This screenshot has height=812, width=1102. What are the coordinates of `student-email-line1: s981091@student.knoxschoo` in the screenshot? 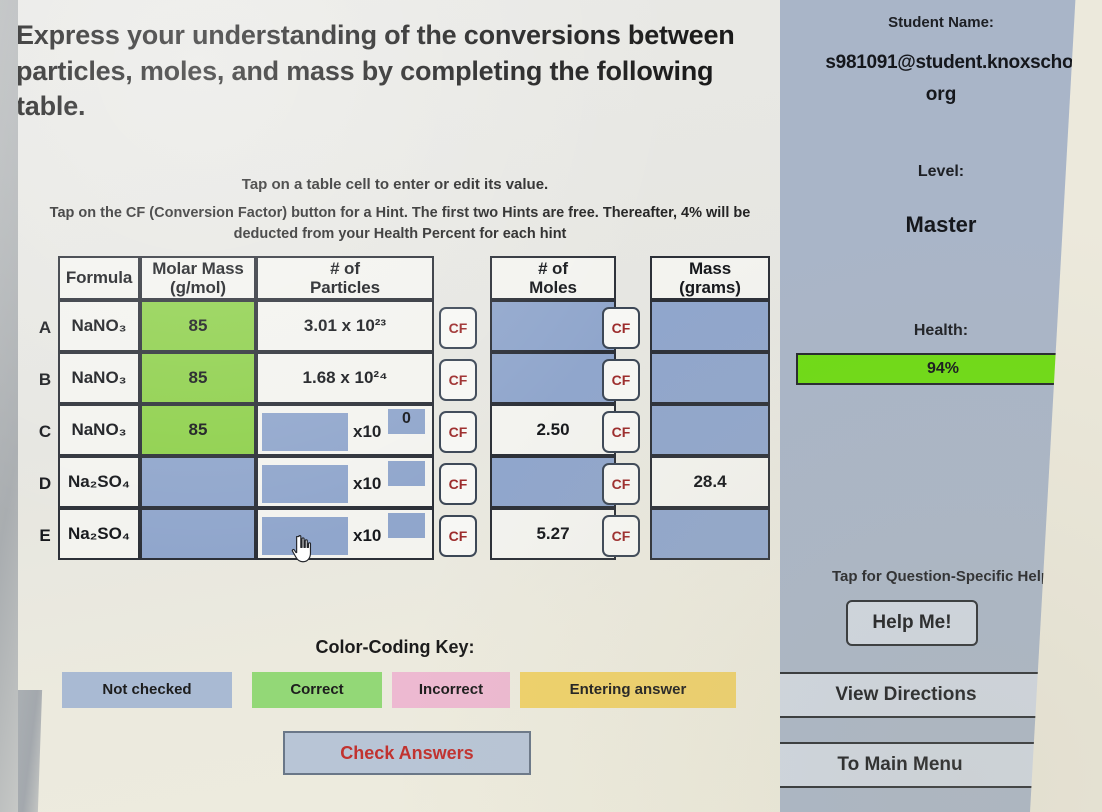 It's located at (955, 62).